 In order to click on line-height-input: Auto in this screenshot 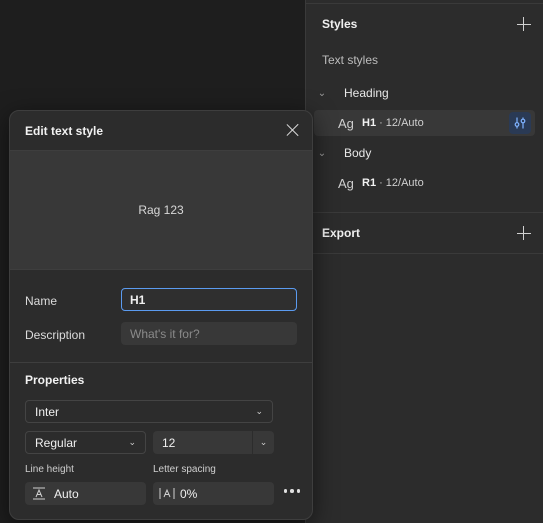, I will do `click(85, 493)`.